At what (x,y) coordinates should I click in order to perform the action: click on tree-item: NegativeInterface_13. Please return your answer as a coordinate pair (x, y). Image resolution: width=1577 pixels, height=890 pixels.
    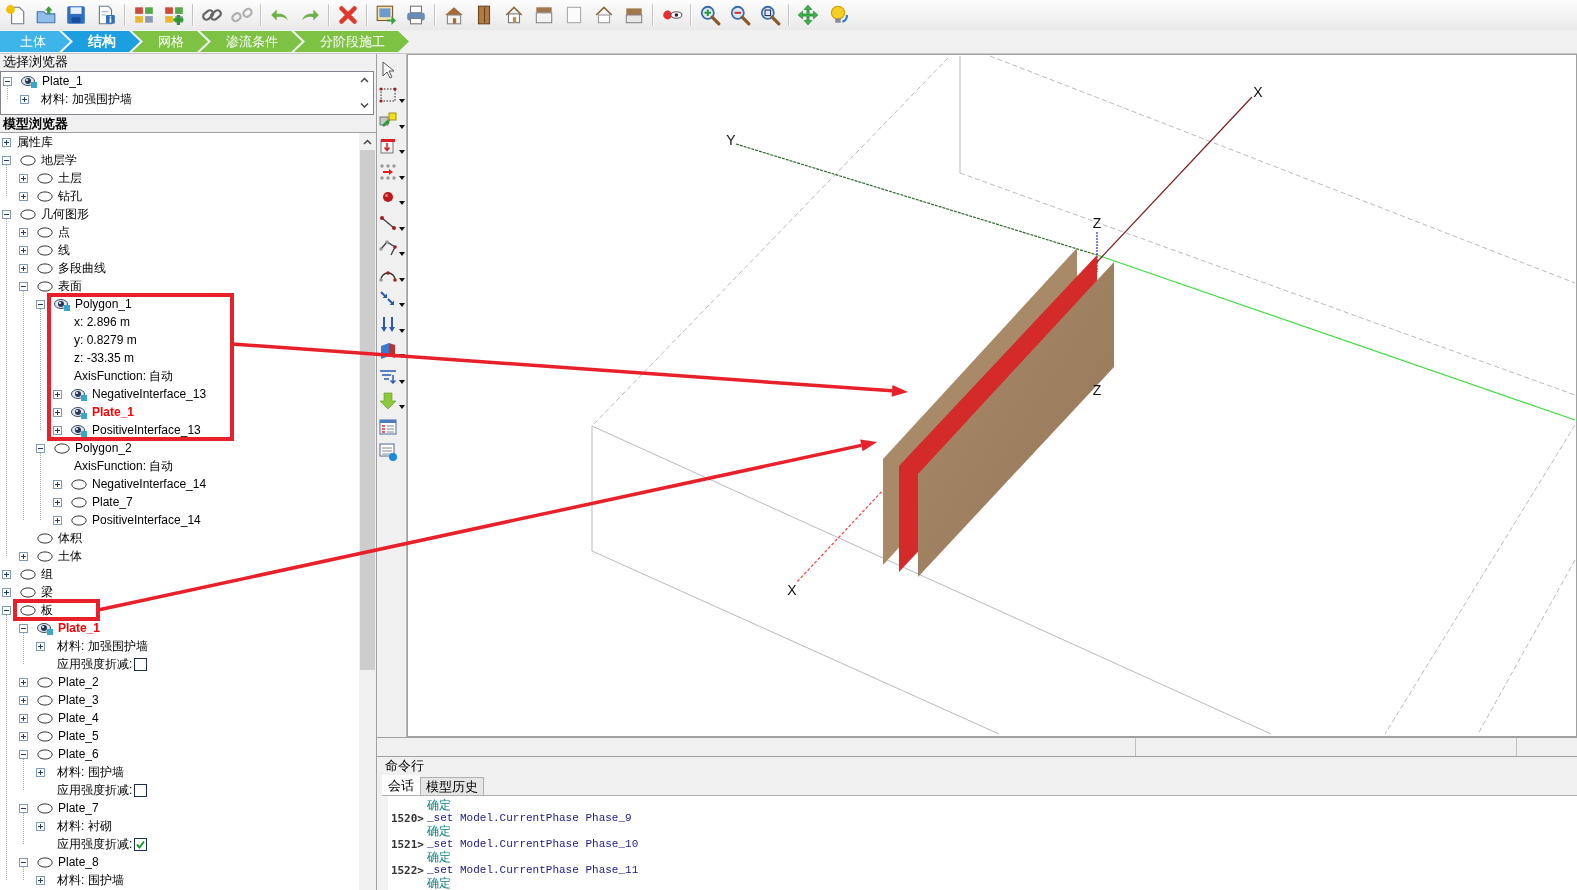
    Looking at the image, I should click on (149, 394).